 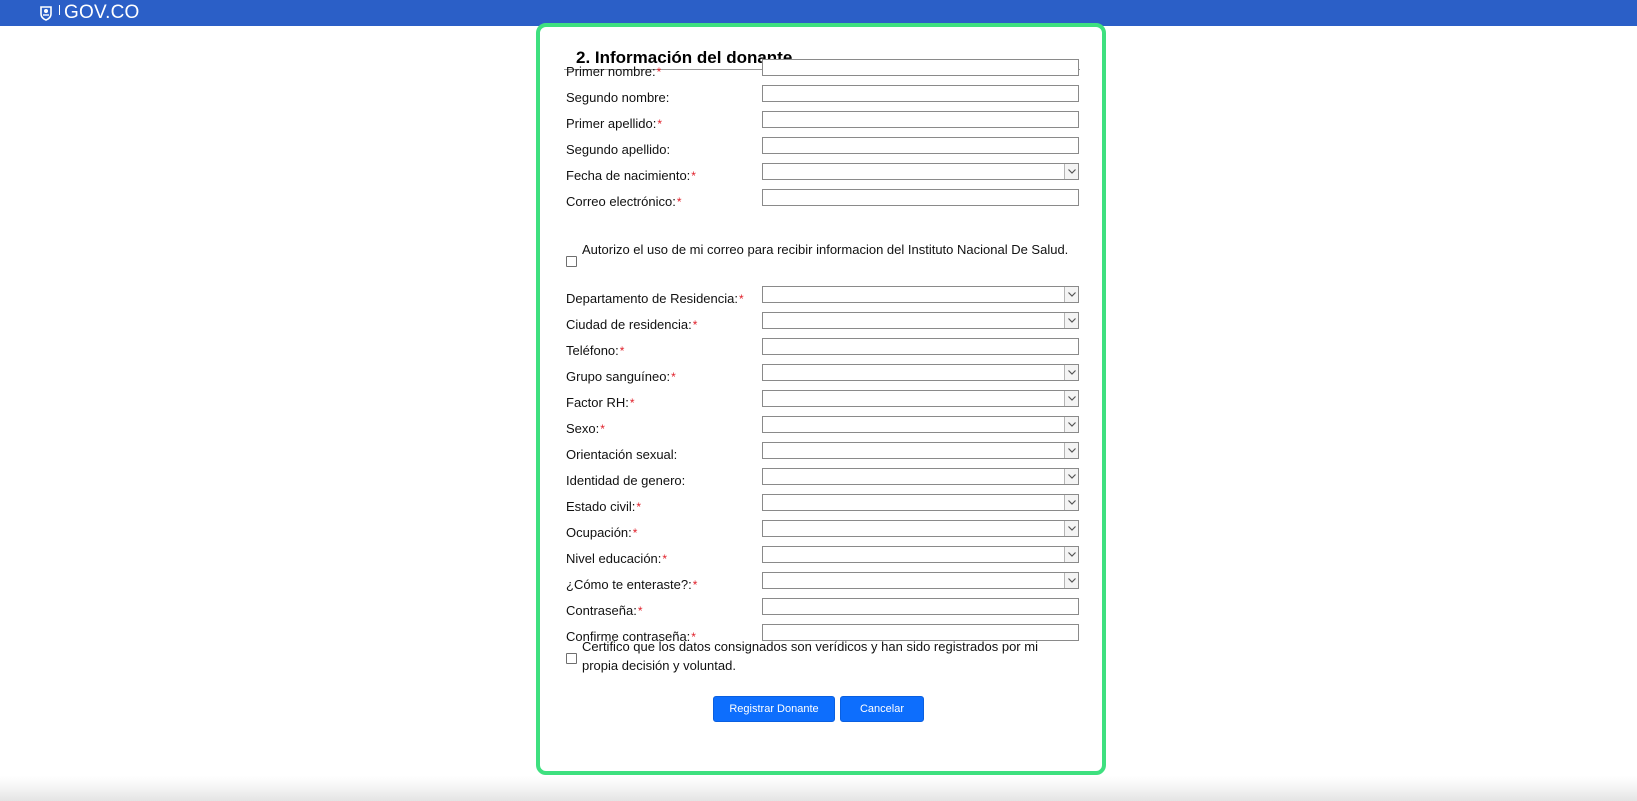 I want to click on como-te-enteraste-label-text: ¿Cómo te enteraste?:, so click(x=629, y=584).